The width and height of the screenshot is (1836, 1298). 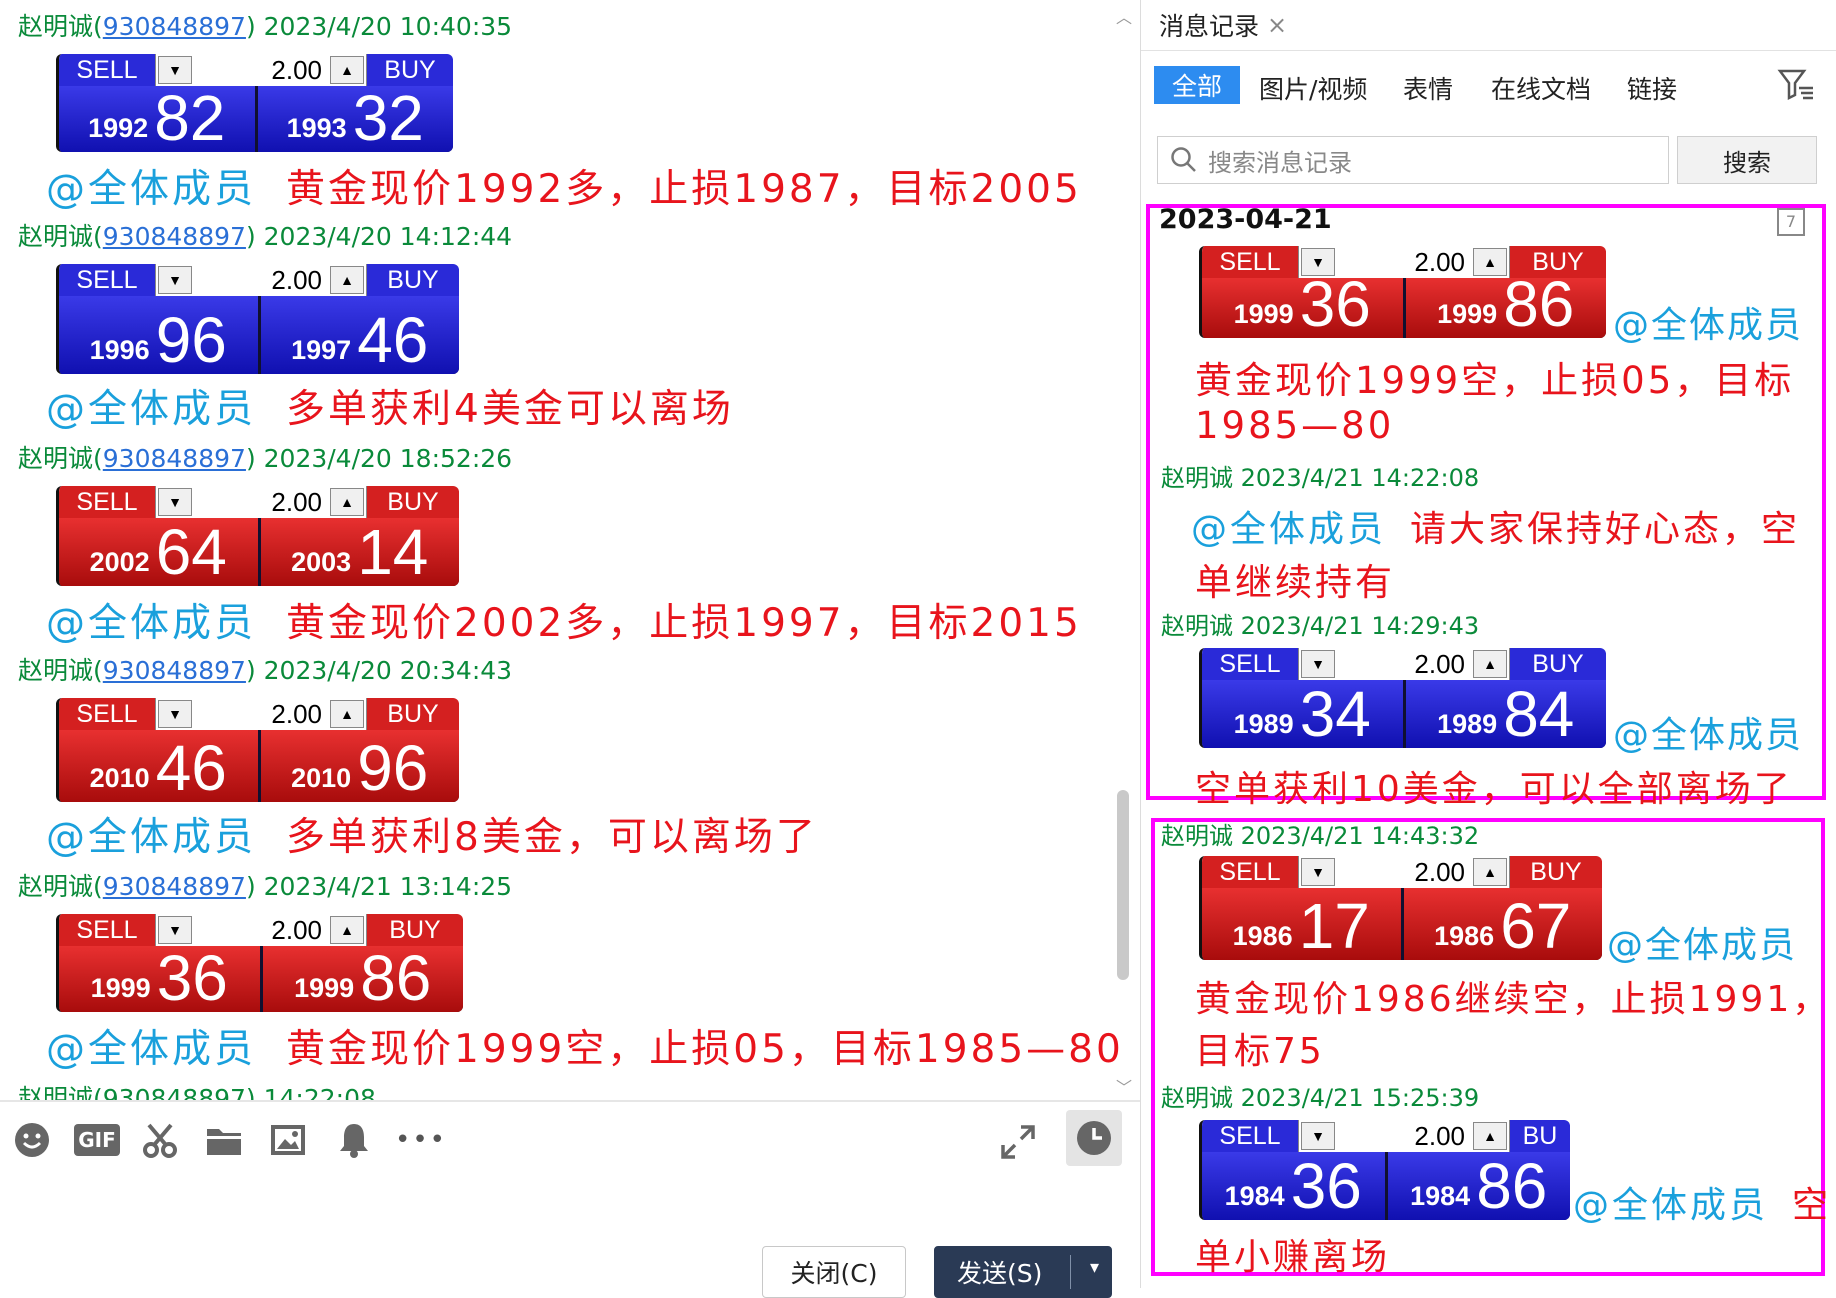 I want to click on calendar-icon: 7, so click(x=1791, y=222).